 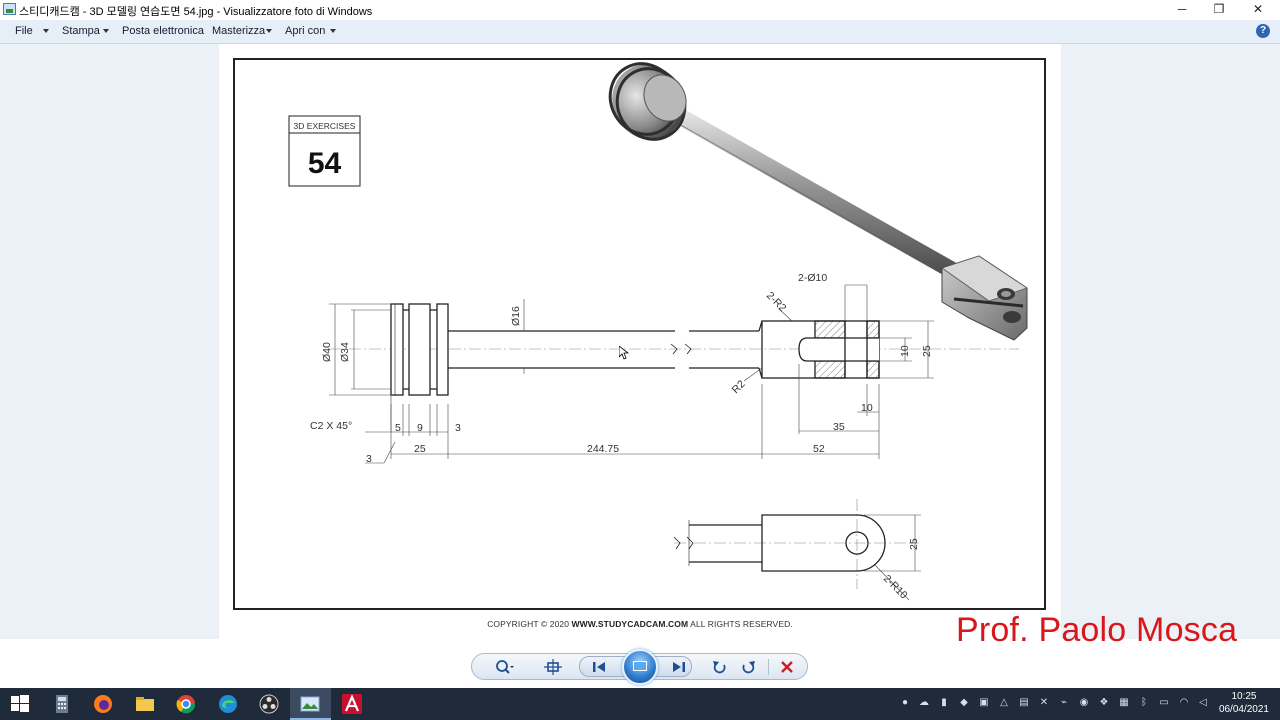 What do you see at coordinates (944, 703) in the screenshot?
I see `microphone-tray-icon: ▮` at bounding box center [944, 703].